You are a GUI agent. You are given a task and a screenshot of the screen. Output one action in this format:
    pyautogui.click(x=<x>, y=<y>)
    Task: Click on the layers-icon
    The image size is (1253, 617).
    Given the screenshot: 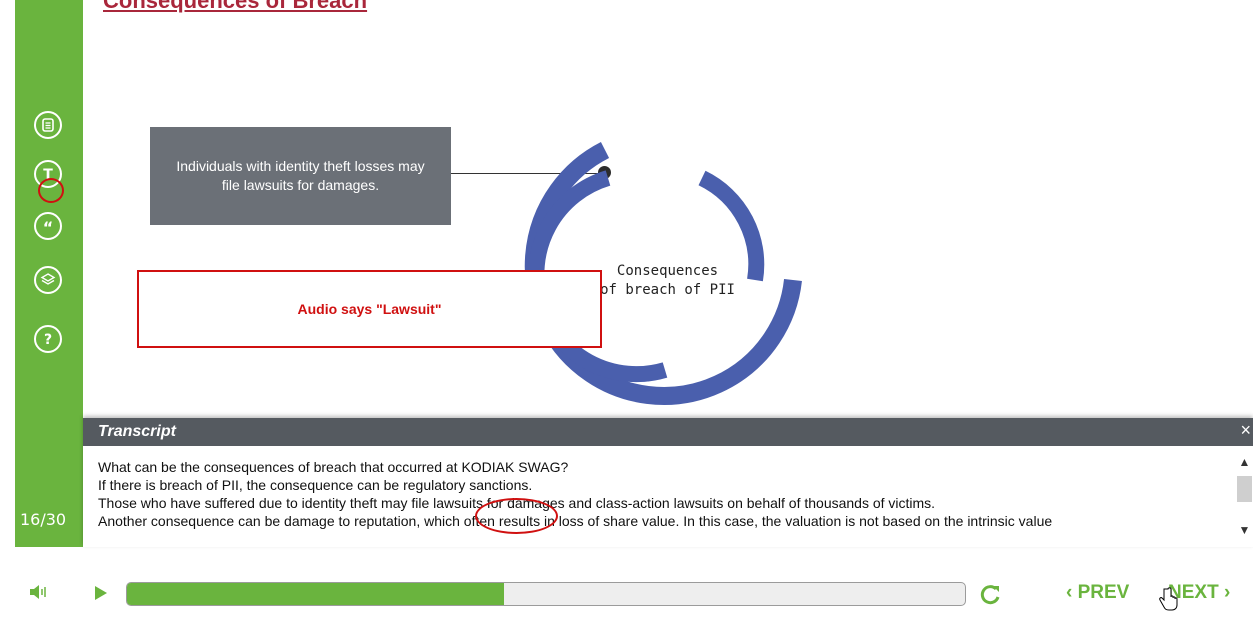 What is the action you would take?
    pyautogui.click(x=48, y=280)
    